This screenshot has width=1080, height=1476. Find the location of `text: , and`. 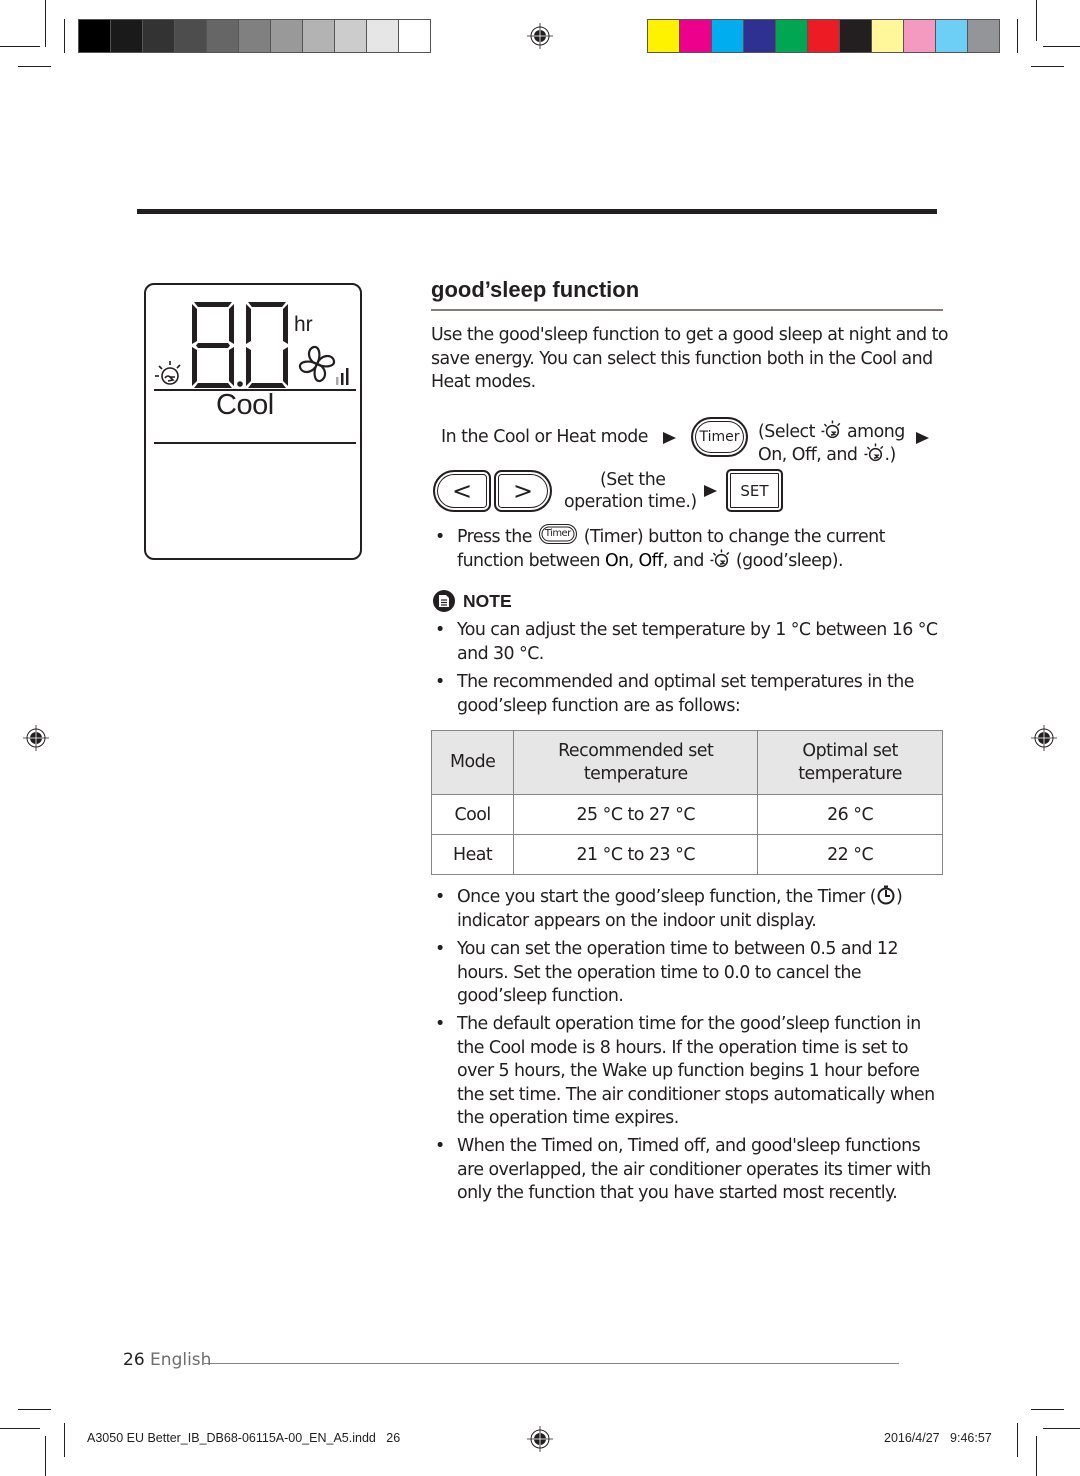

text: , and is located at coordinates (683, 560).